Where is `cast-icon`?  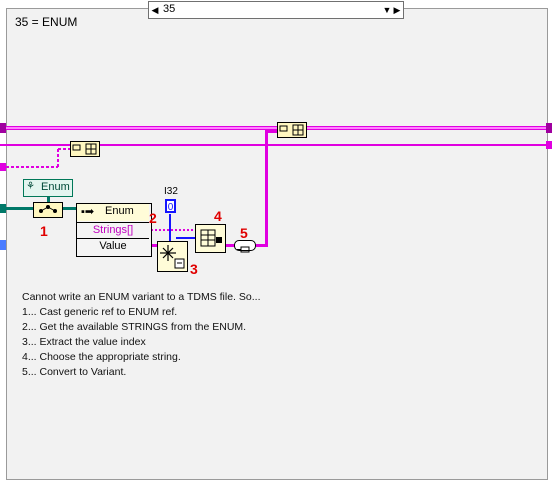 cast-icon is located at coordinates (48, 209).